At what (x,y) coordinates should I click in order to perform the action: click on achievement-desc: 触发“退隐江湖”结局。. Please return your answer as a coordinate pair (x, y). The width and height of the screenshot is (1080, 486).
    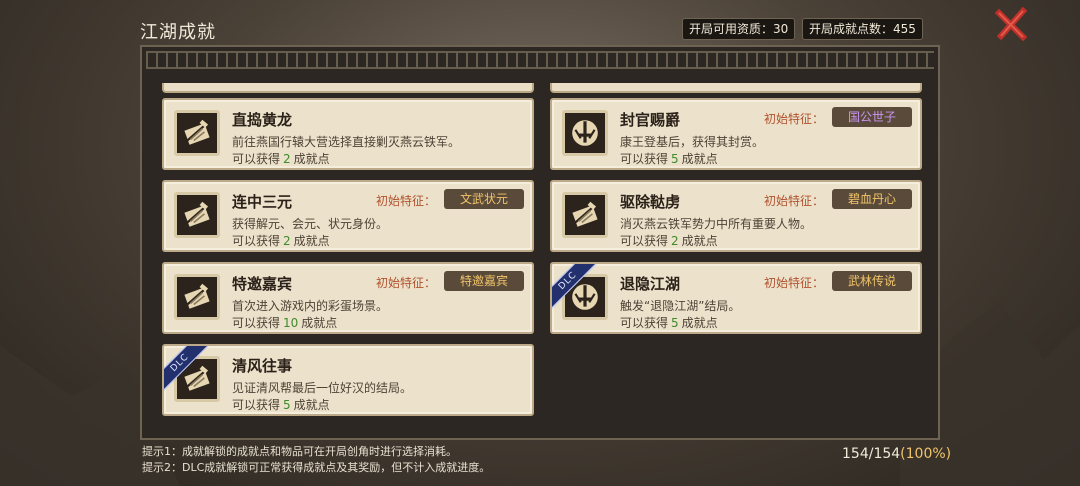
    Looking at the image, I should click on (680, 306).